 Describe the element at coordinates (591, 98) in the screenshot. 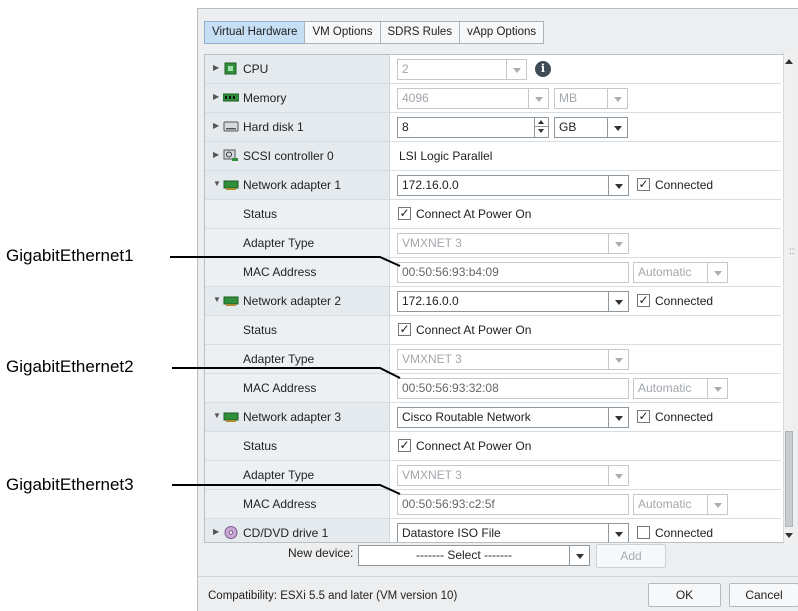

I see `memory-unit-select: MB` at that location.